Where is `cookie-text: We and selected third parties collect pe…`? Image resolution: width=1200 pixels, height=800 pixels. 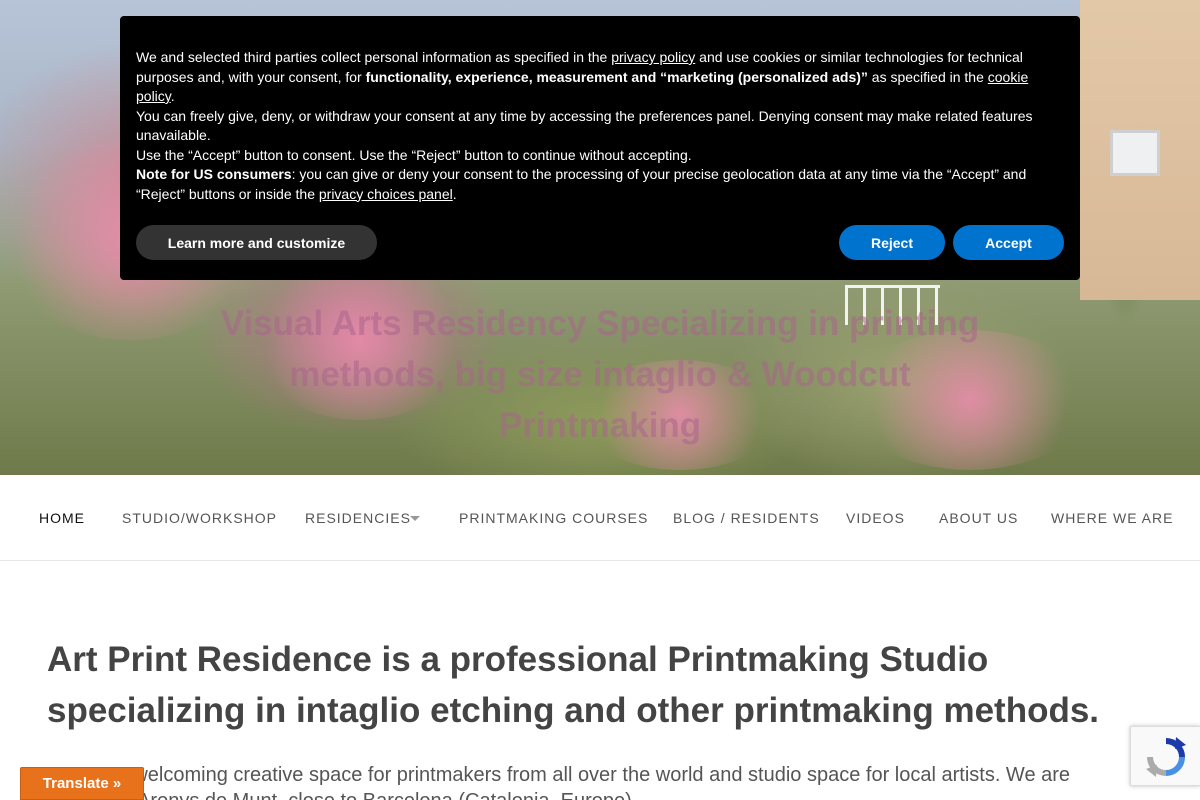 cookie-text: We and selected third parties collect pe… is located at coordinates (374, 57).